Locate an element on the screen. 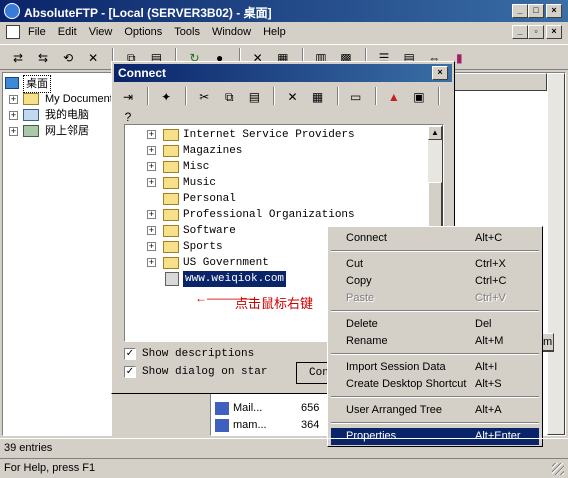  site-icon is located at coordinates (172, 279).